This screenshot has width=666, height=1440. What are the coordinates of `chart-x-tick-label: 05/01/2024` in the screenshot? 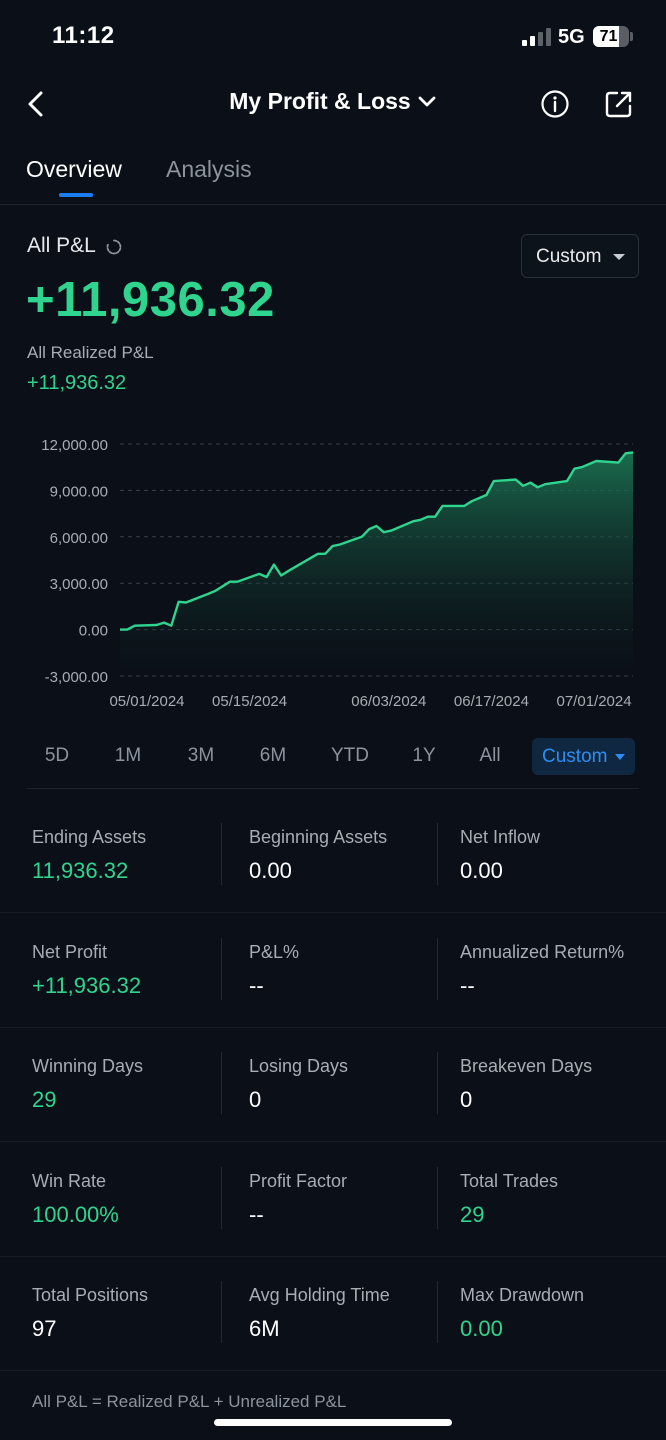 It's located at (146, 701).